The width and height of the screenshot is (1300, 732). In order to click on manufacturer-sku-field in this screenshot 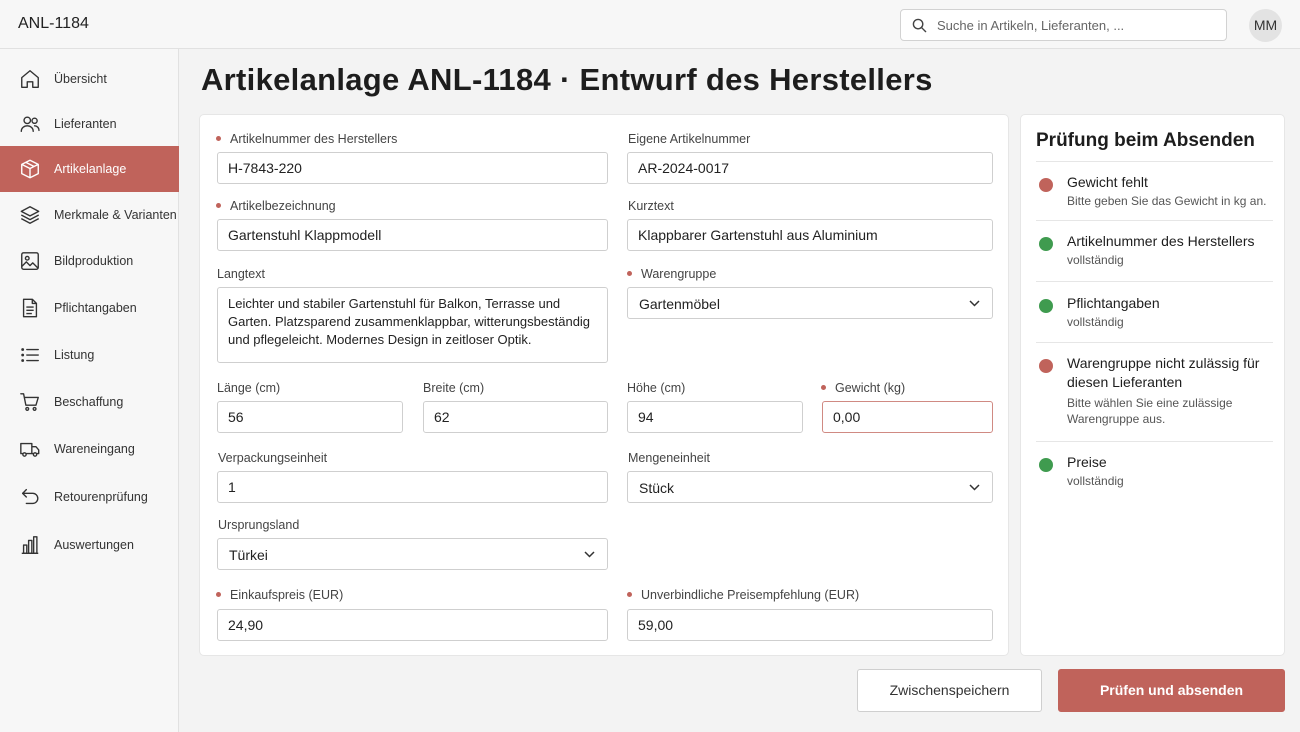, I will do `click(412, 168)`.